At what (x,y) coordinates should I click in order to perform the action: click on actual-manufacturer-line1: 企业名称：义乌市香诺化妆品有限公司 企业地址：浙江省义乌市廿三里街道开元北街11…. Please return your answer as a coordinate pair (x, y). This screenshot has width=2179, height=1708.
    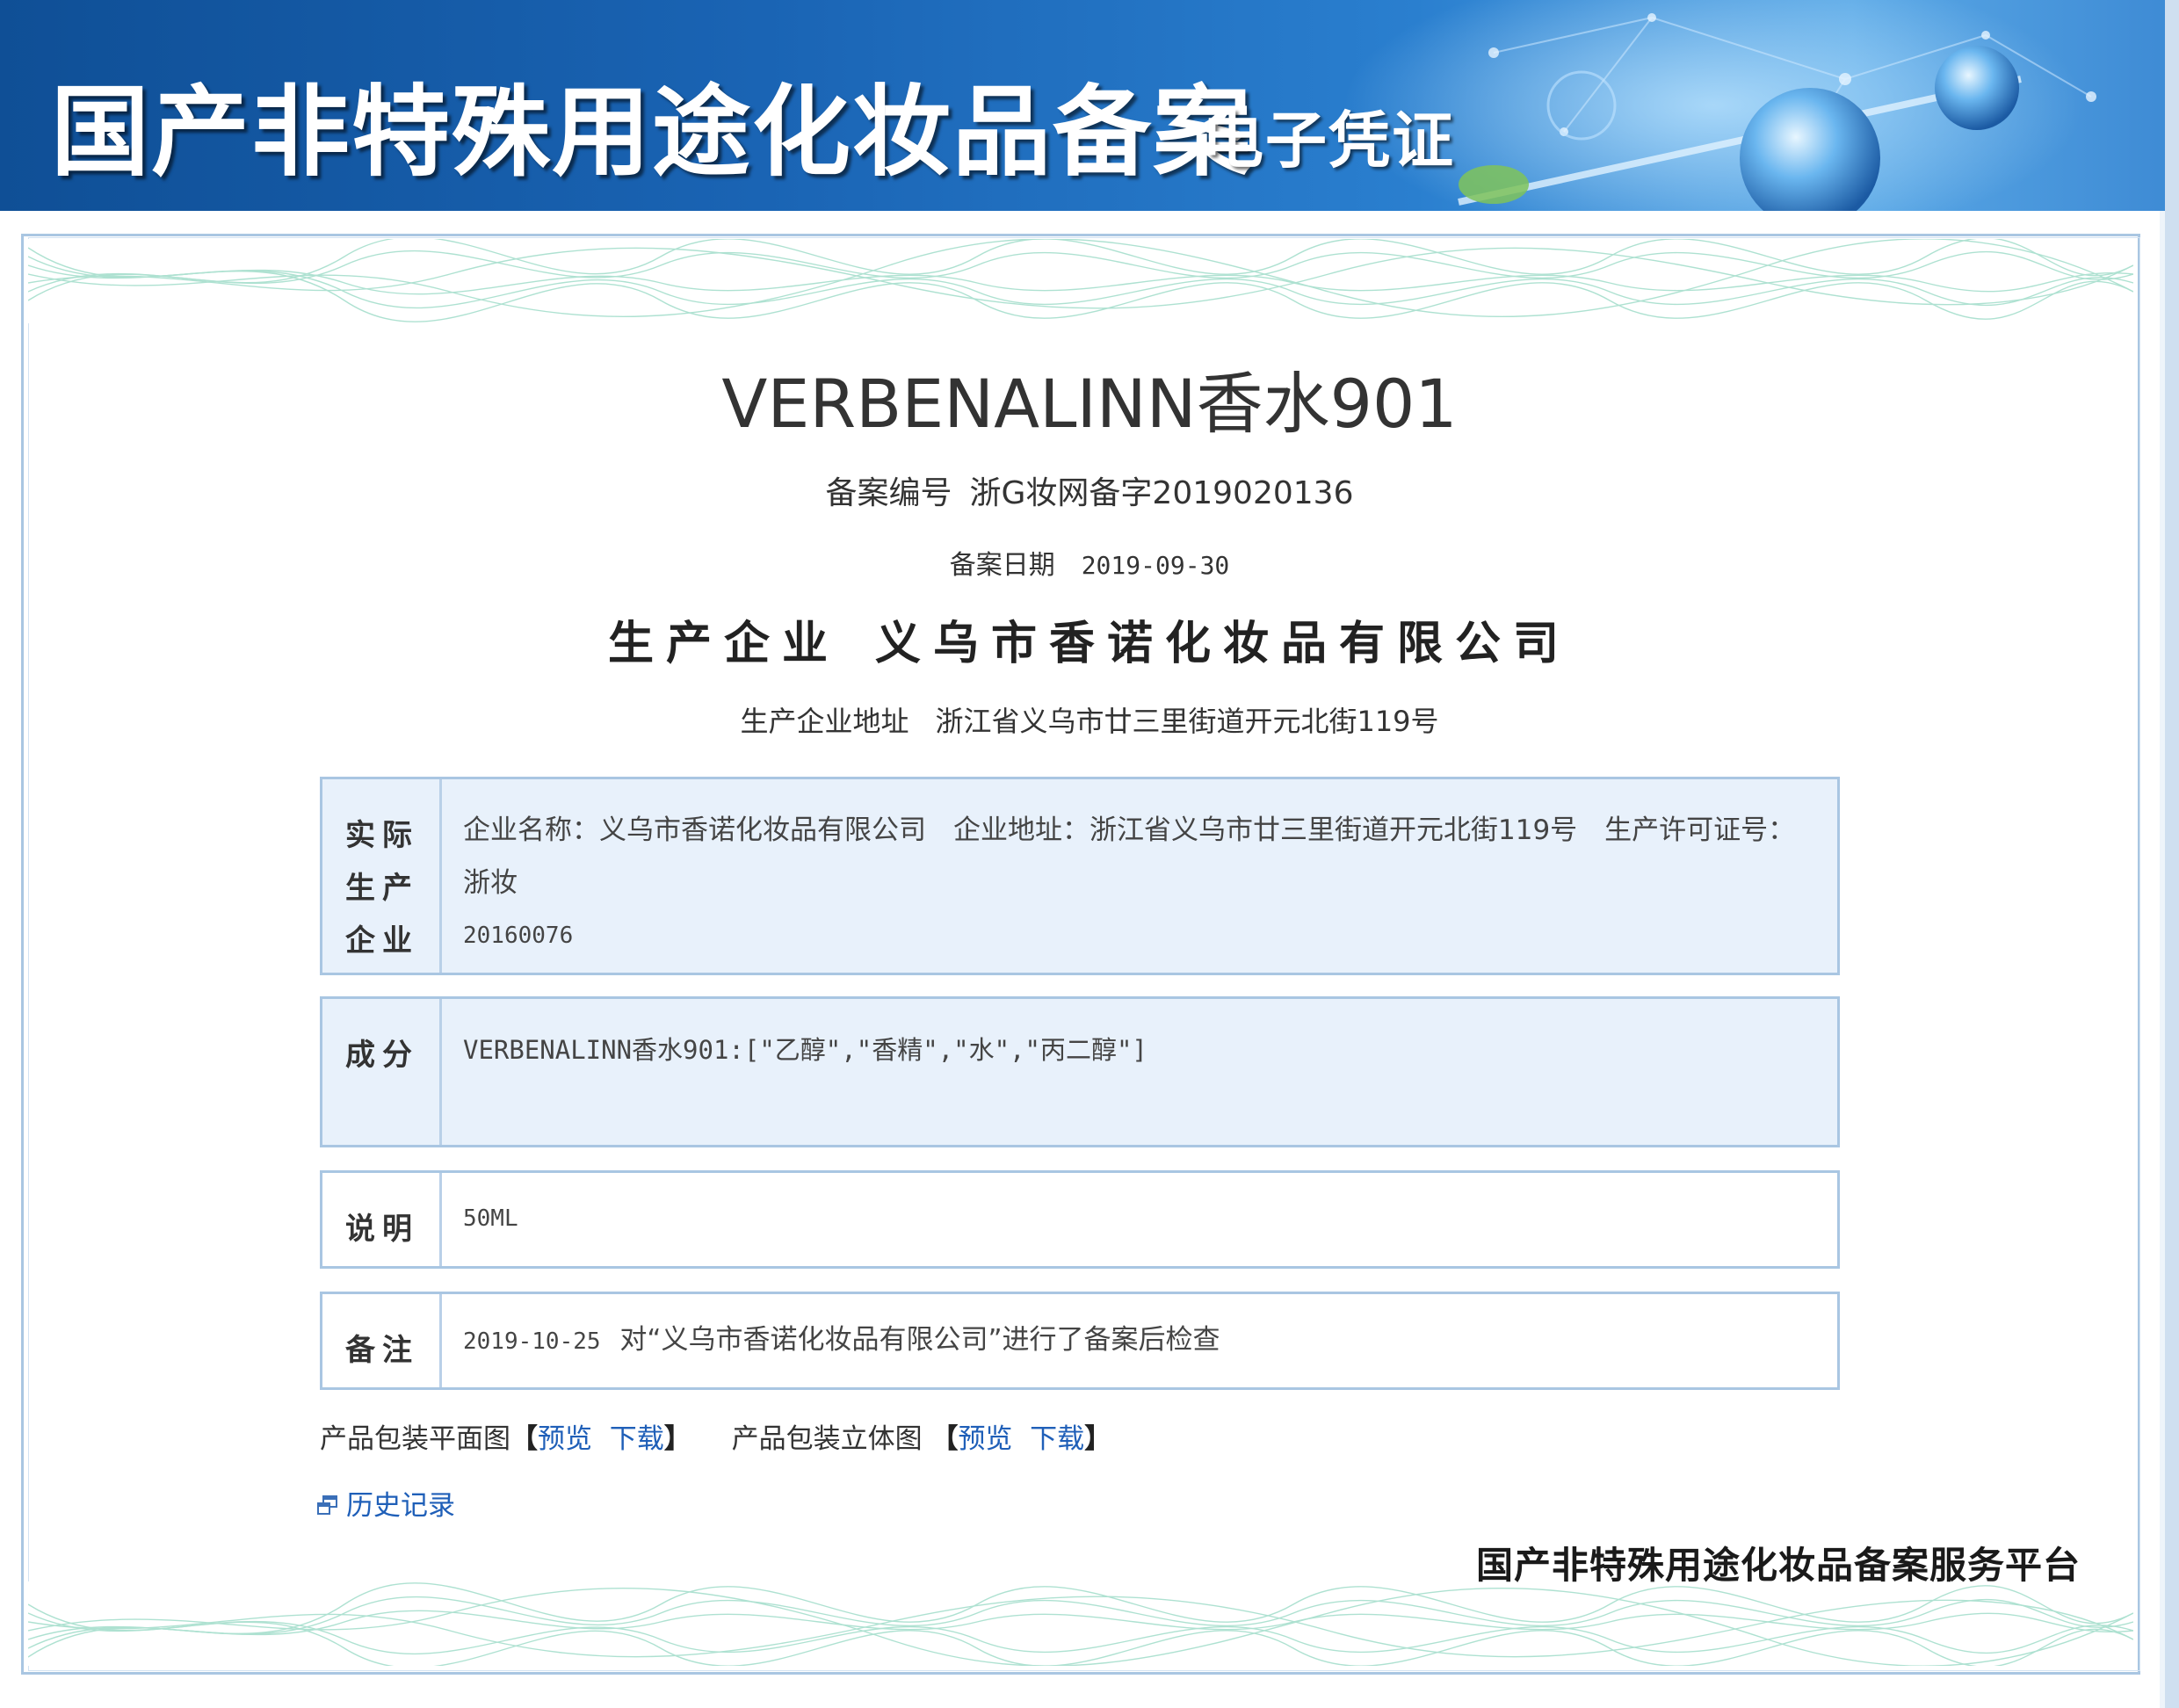
    Looking at the image, I should click on (1129, 856).